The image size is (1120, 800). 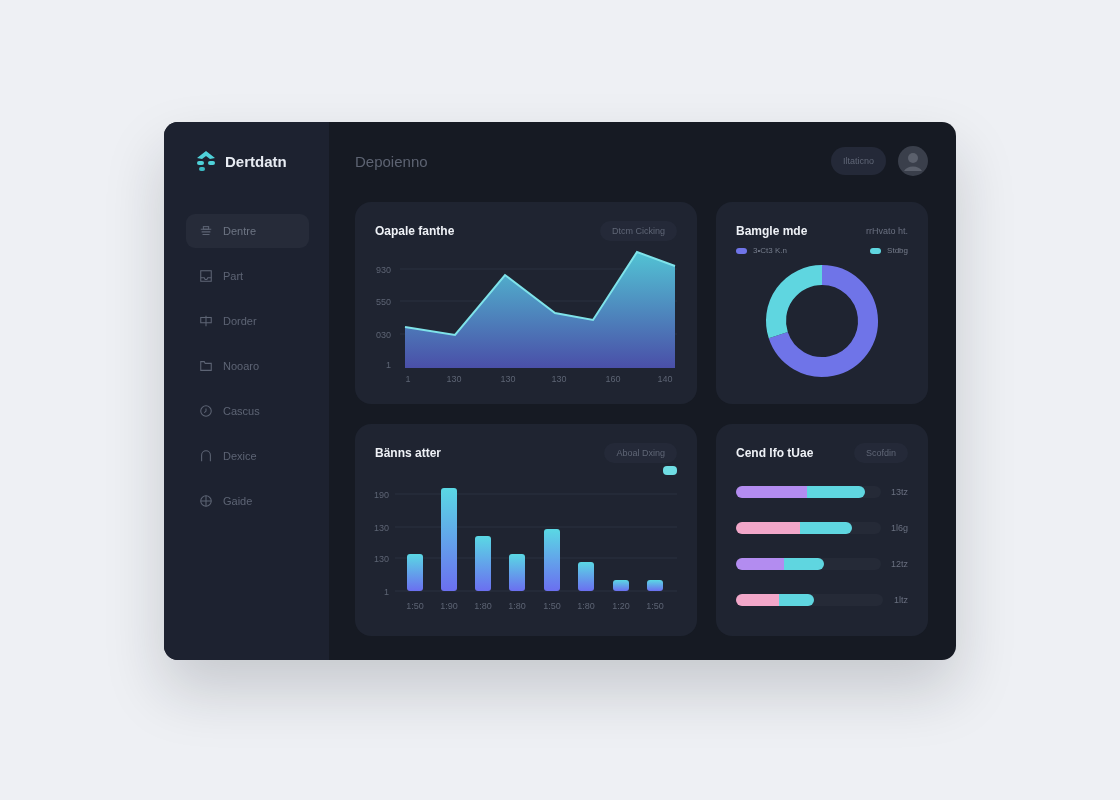 I want to click on brand-name: Dertdatn, so click(x=256, y=161).